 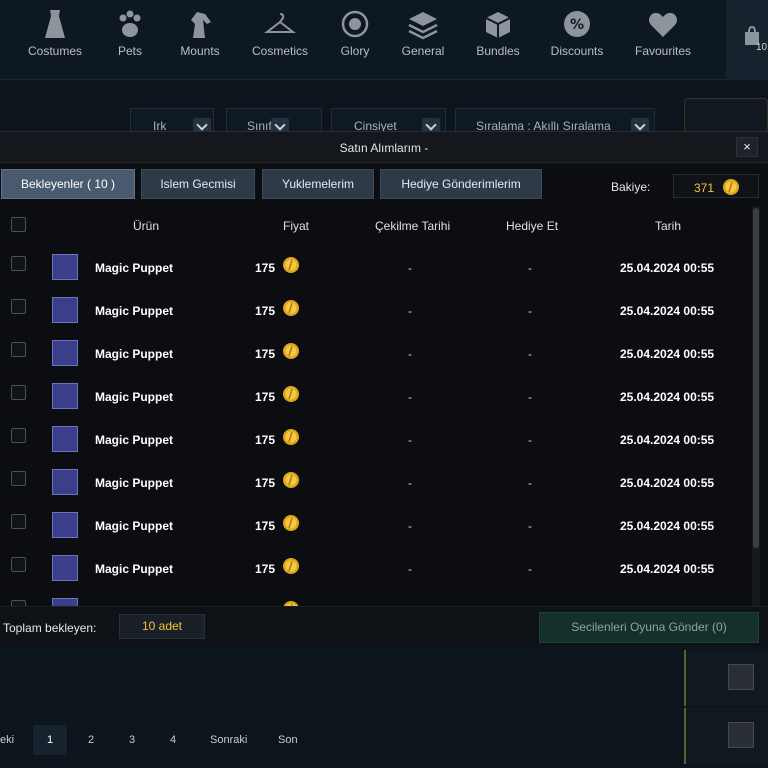 I want to click on table-row-partial, so click(x=376, y=596).